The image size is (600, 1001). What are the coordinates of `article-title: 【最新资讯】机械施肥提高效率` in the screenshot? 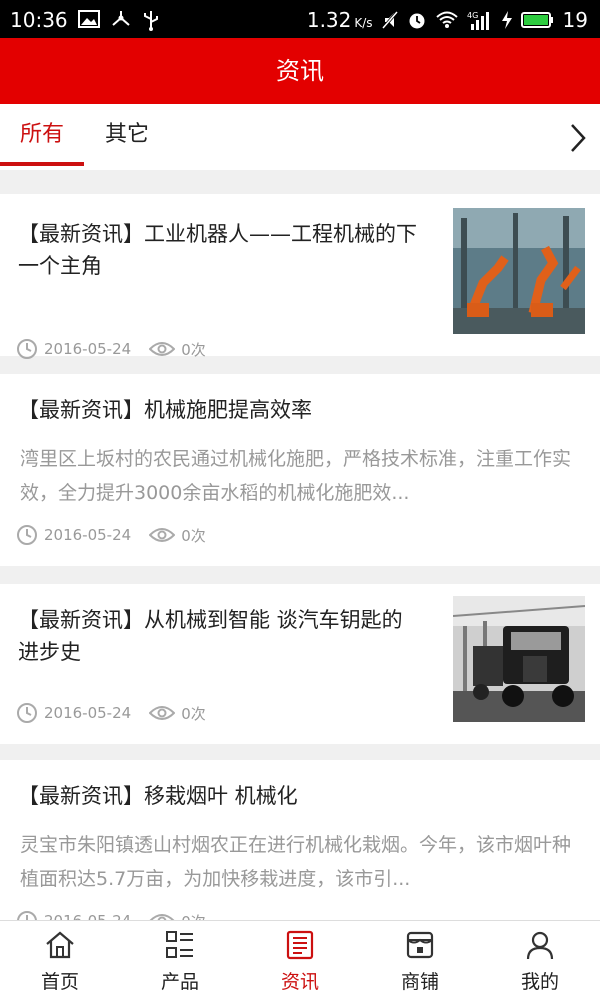 It's located at (298, 410).